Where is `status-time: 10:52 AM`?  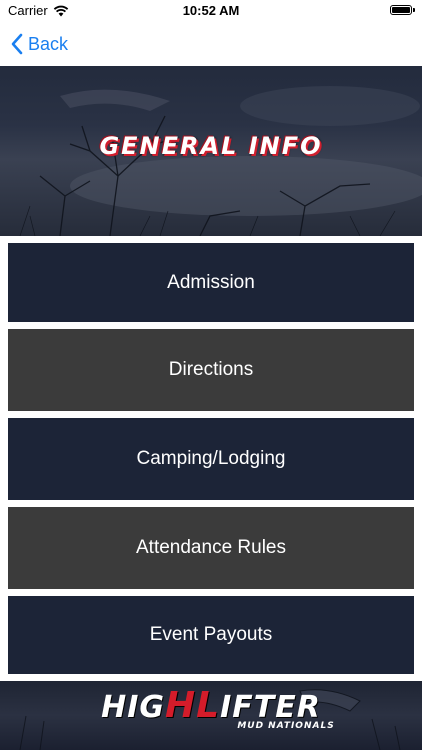 status-time: 10:52 AM is located at coordinates (211, 10).